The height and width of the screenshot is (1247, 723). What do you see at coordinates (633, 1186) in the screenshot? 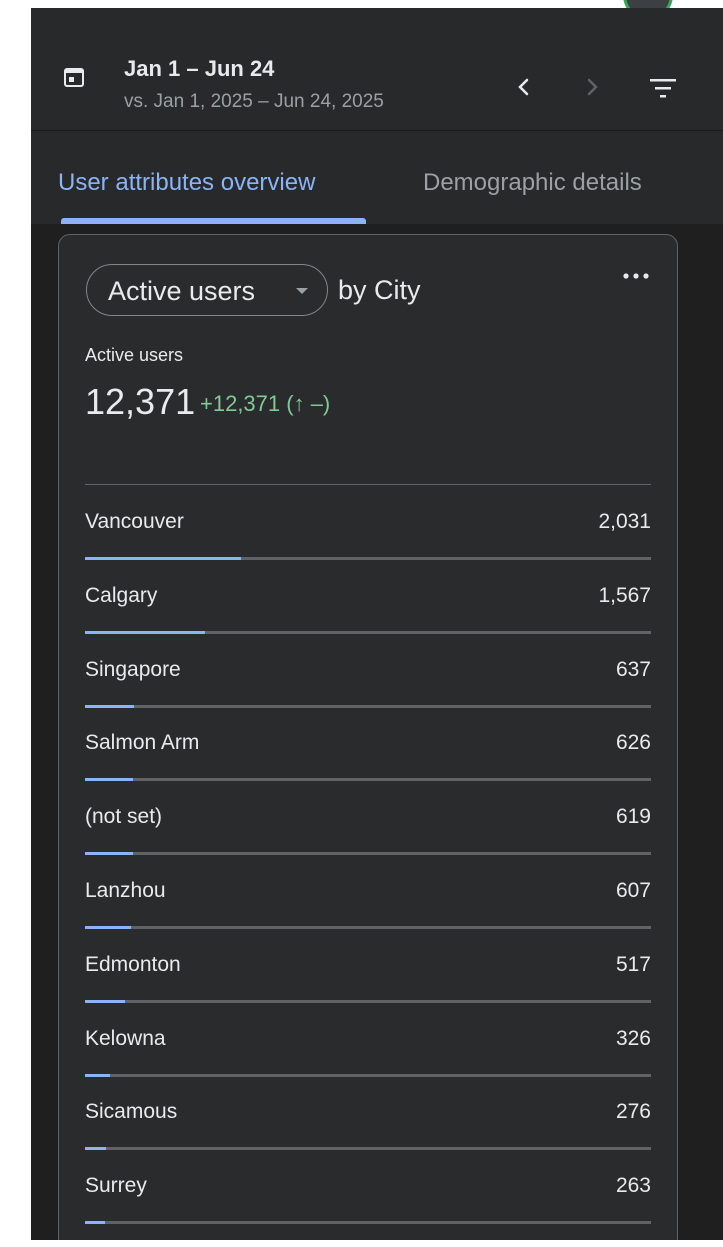
I see `city-value: 263` at bounding box center [633, 1186].